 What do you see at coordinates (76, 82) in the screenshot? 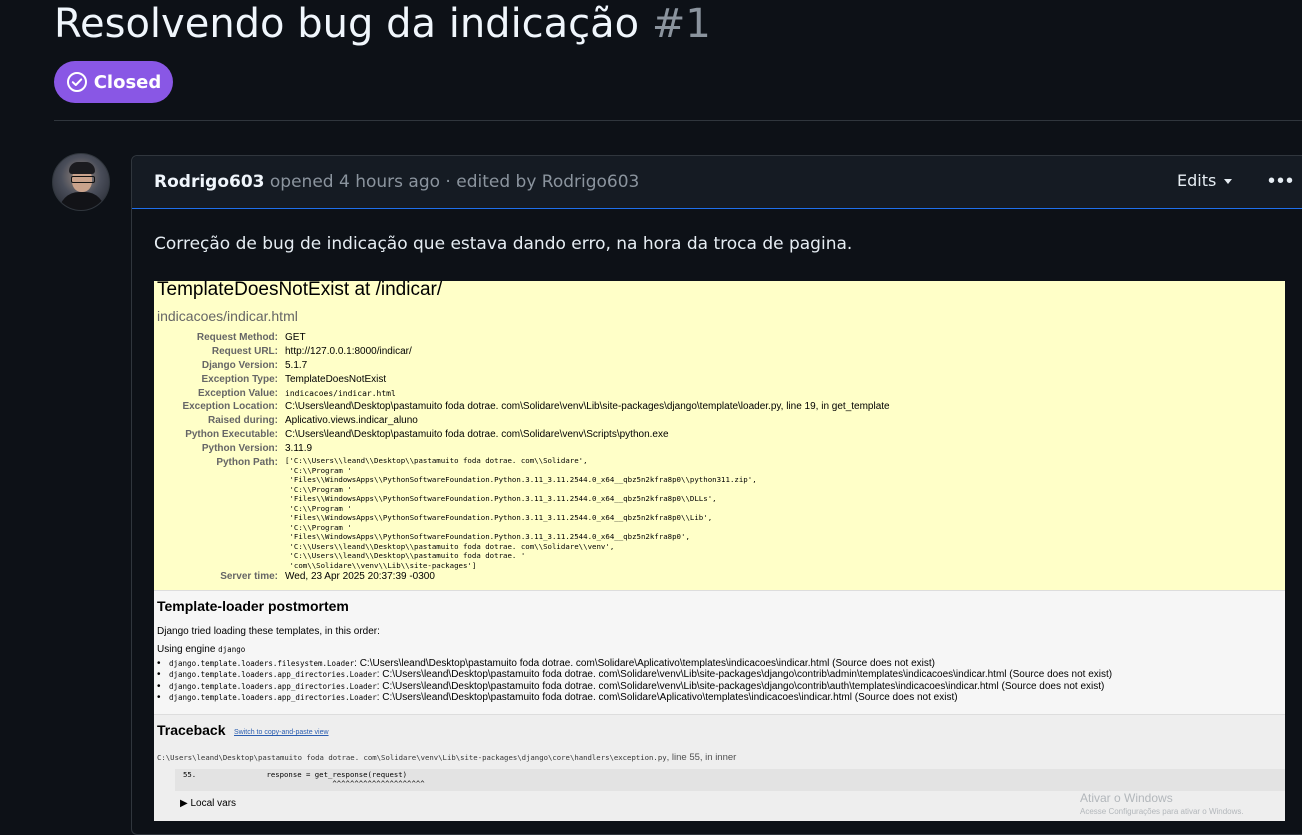
I see `check-circle-icon` at bounding box center [76, 82].